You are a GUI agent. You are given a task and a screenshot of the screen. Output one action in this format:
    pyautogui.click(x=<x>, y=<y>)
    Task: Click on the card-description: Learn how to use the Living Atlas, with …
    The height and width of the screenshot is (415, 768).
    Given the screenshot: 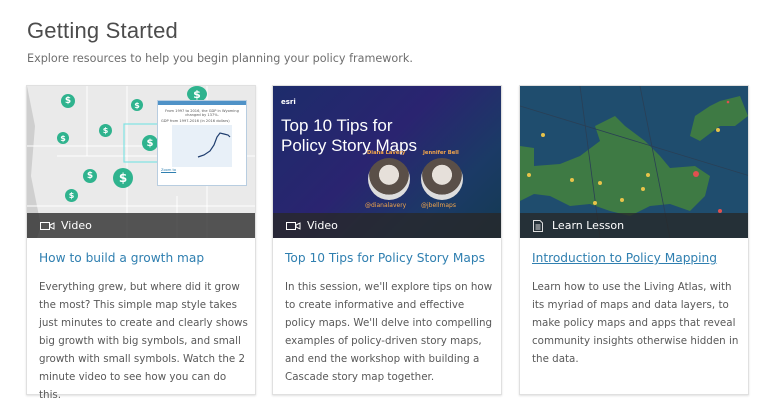 What is the action you would take?
    pyautogui.click(x=635, y=323)
    